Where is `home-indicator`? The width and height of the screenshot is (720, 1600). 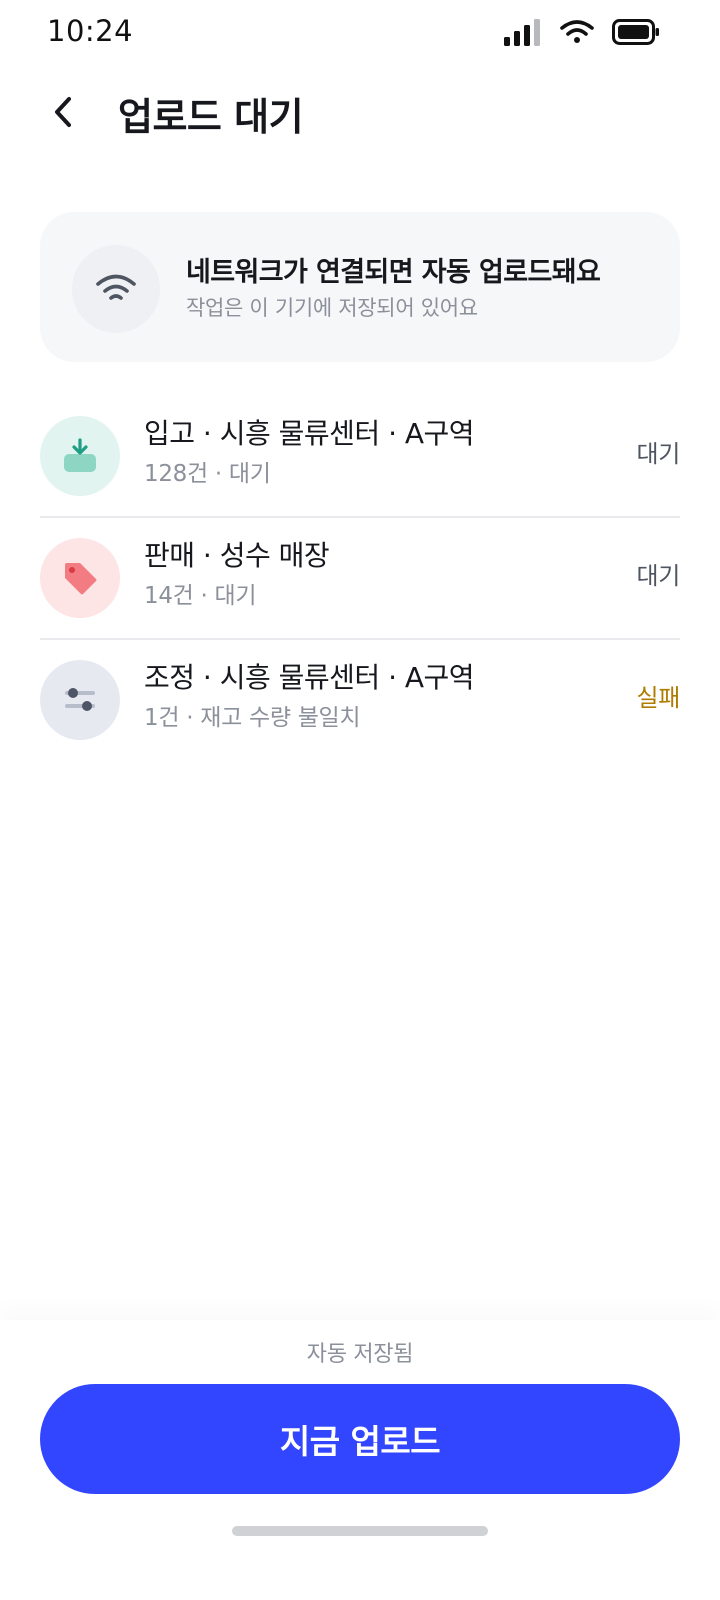 home-indicator is located at coordinates (360, 1531).